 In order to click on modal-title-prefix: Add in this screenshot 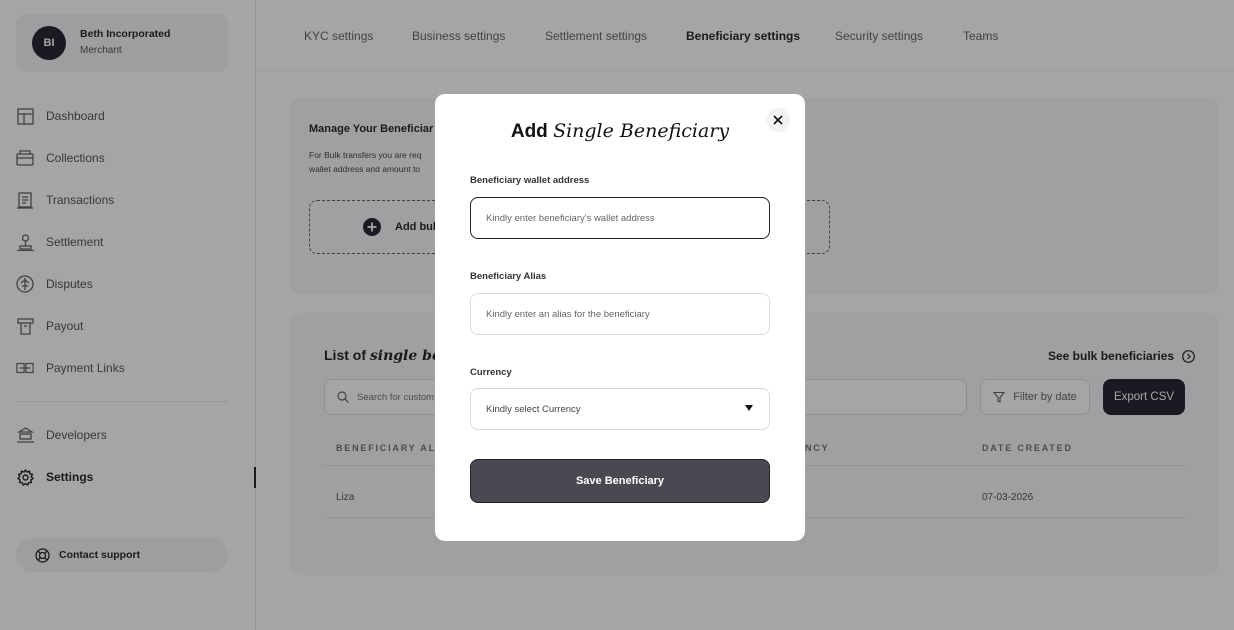, I will do `click(529, 131)`.